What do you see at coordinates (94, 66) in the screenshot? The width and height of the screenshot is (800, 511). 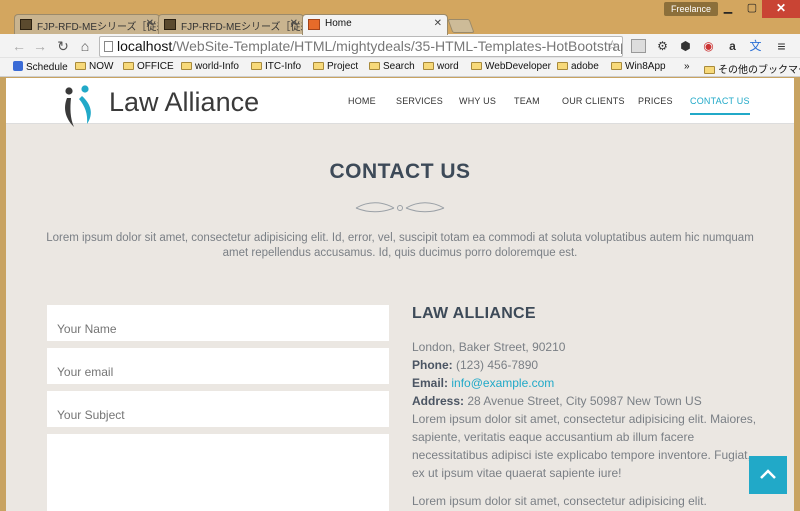 I see `bookmark-now: NOW` at bounding box center [94, 66].